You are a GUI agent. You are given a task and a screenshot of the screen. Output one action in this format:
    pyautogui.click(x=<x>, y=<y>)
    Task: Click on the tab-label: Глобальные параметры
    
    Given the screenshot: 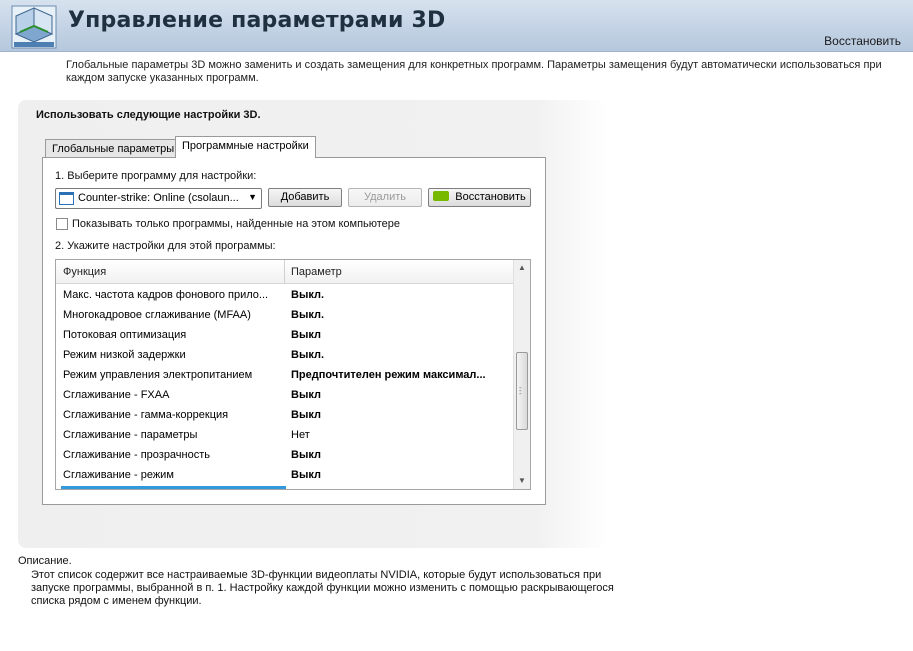 What is the action you would take?
    pyautogui.click(x=113, y=149)
    